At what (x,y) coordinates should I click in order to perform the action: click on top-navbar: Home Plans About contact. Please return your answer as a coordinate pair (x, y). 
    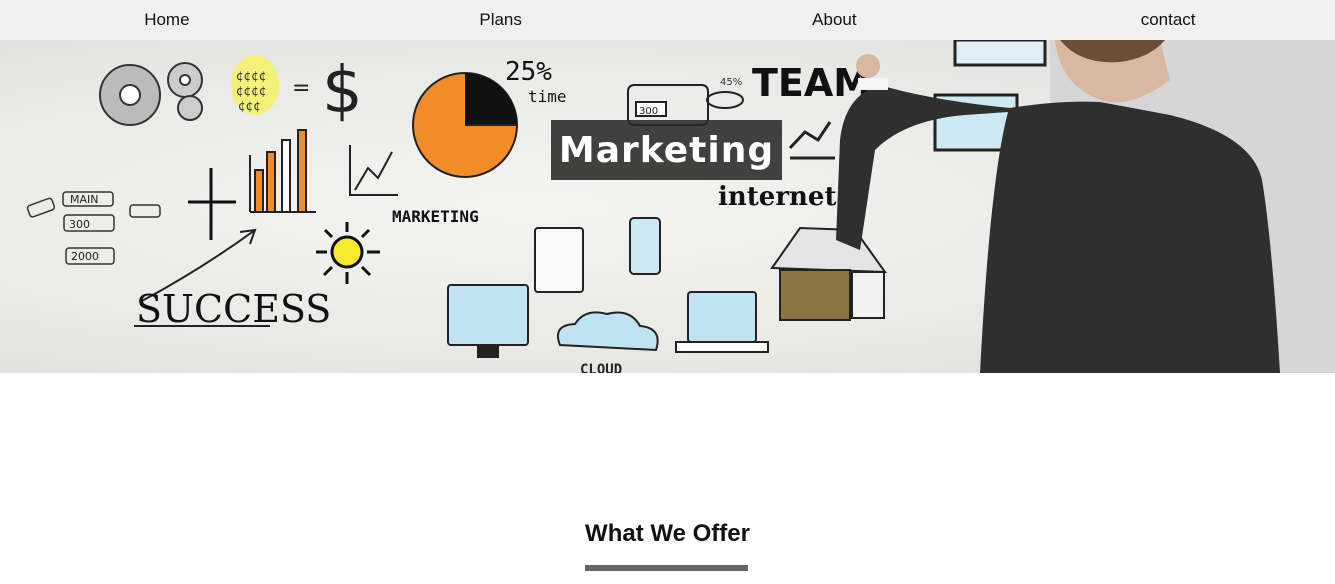
    Looking at the image, I should click on (667, 20).